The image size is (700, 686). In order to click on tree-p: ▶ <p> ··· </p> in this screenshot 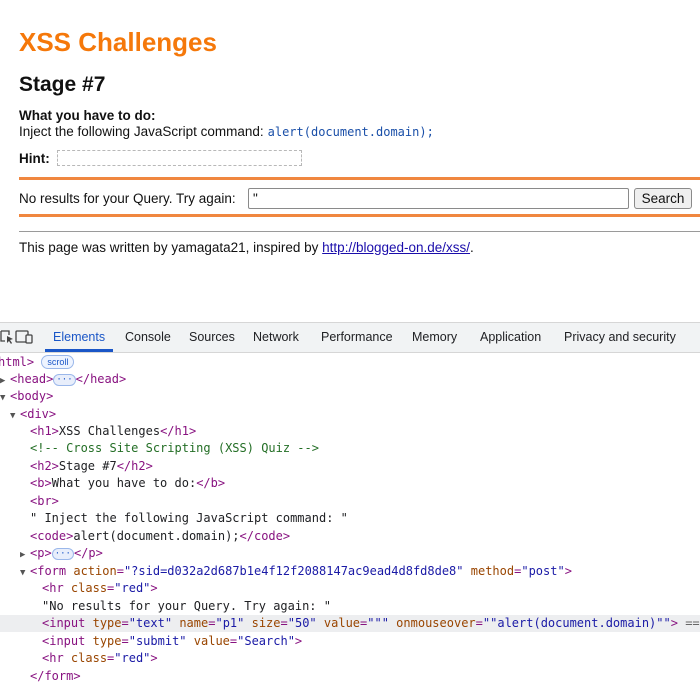, I will do `click(61, 553)`.